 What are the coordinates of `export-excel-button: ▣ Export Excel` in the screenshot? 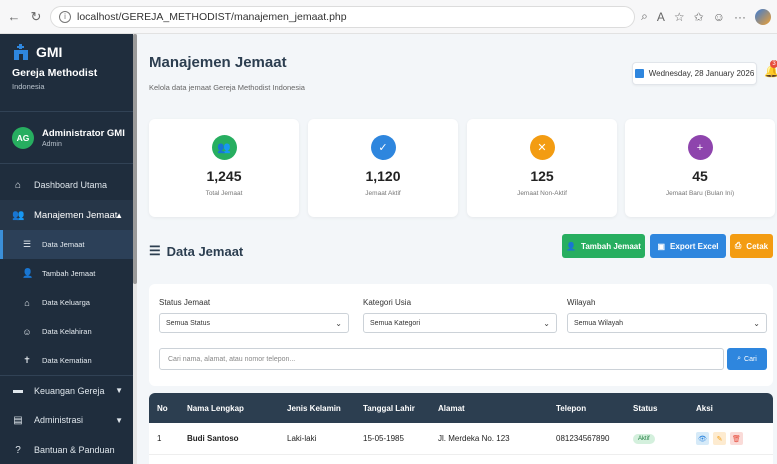 It's located at (688, 246).